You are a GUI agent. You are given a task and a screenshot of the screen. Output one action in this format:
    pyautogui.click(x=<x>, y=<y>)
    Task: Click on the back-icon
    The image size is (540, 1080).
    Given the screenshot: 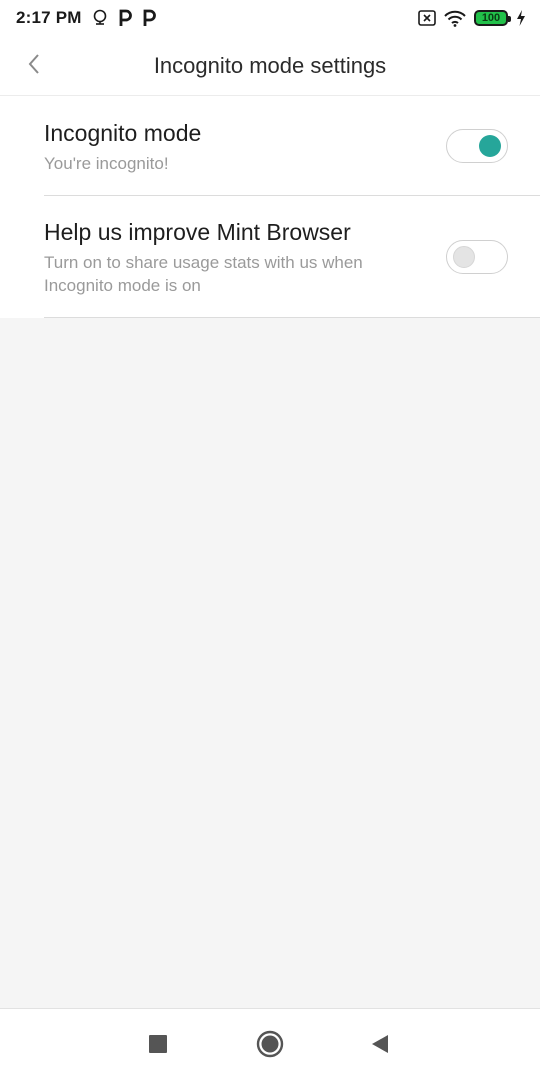 What is the action you would take?
    pyautogui.click(x=380, y=1046)
    